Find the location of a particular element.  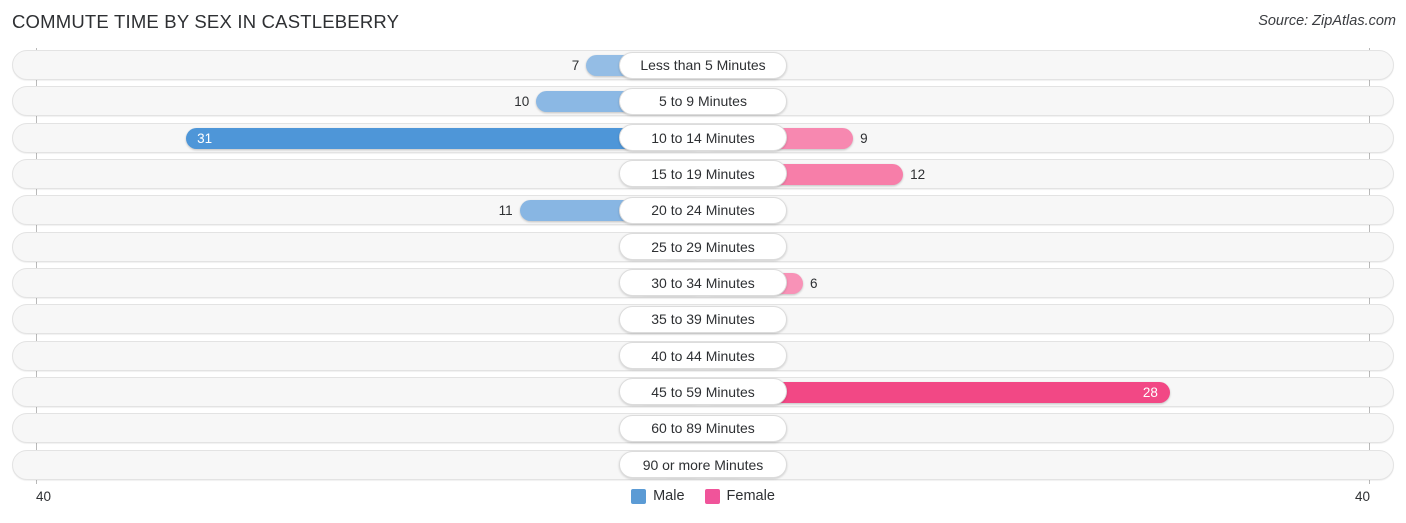

category-label-text: 40 to 44 Minutes is located at coordinates (703, 355).